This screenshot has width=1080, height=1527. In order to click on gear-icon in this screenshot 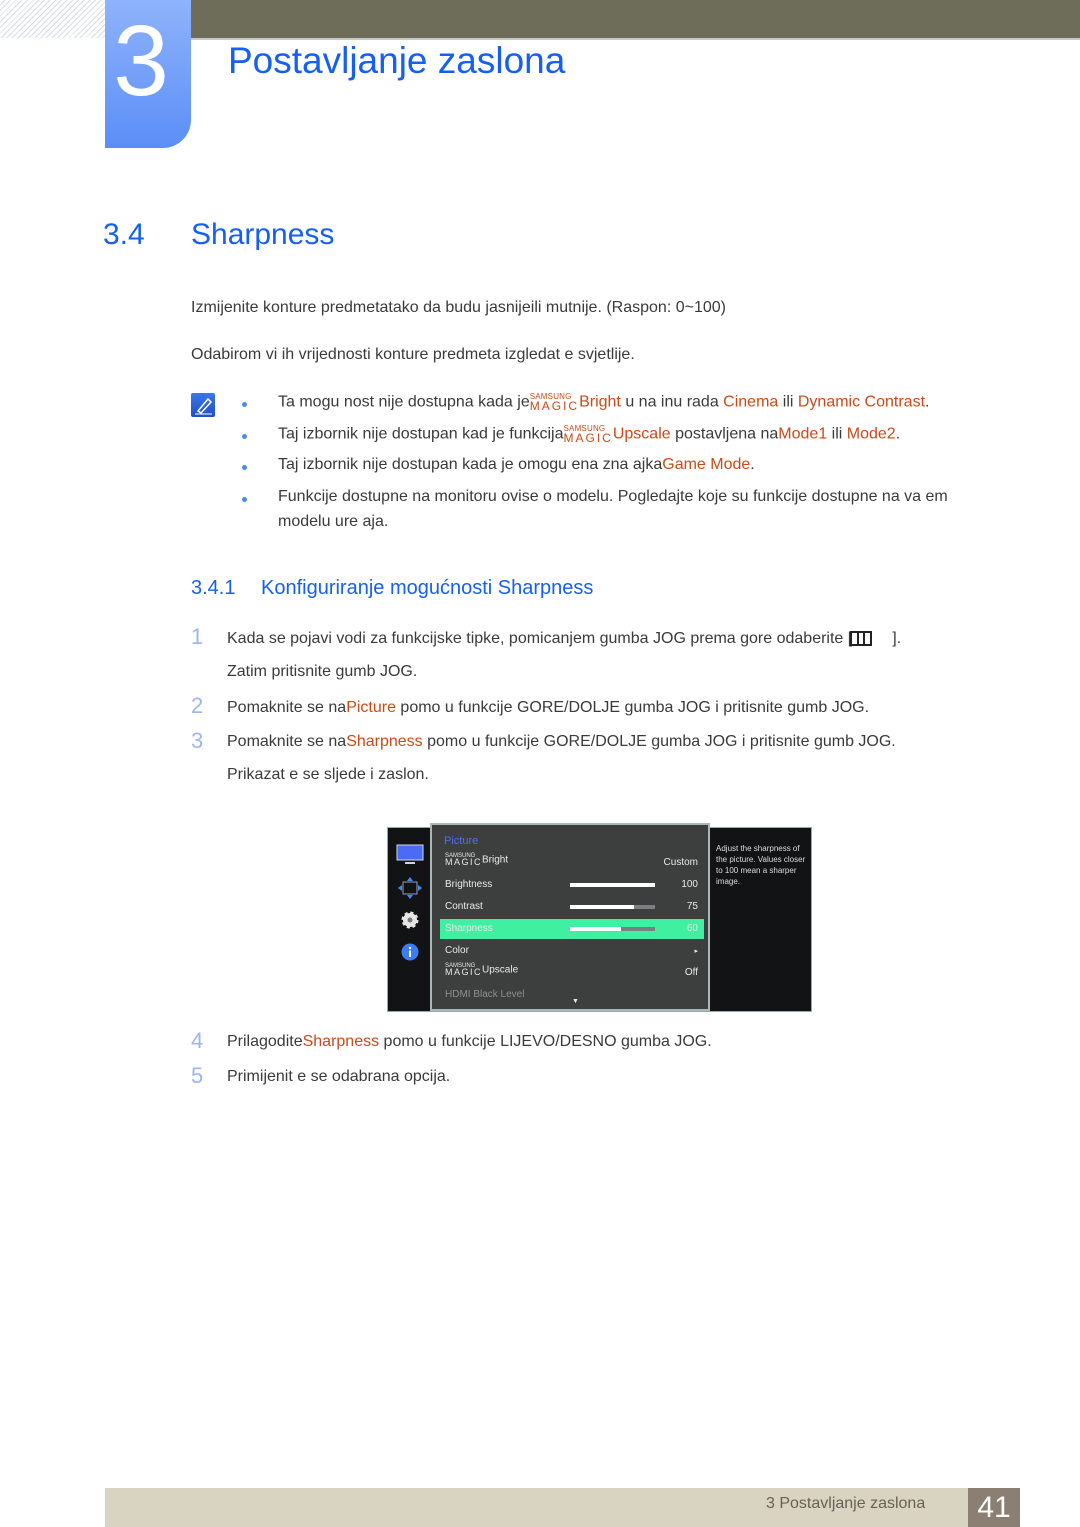, I will do `click(410, 920)`.